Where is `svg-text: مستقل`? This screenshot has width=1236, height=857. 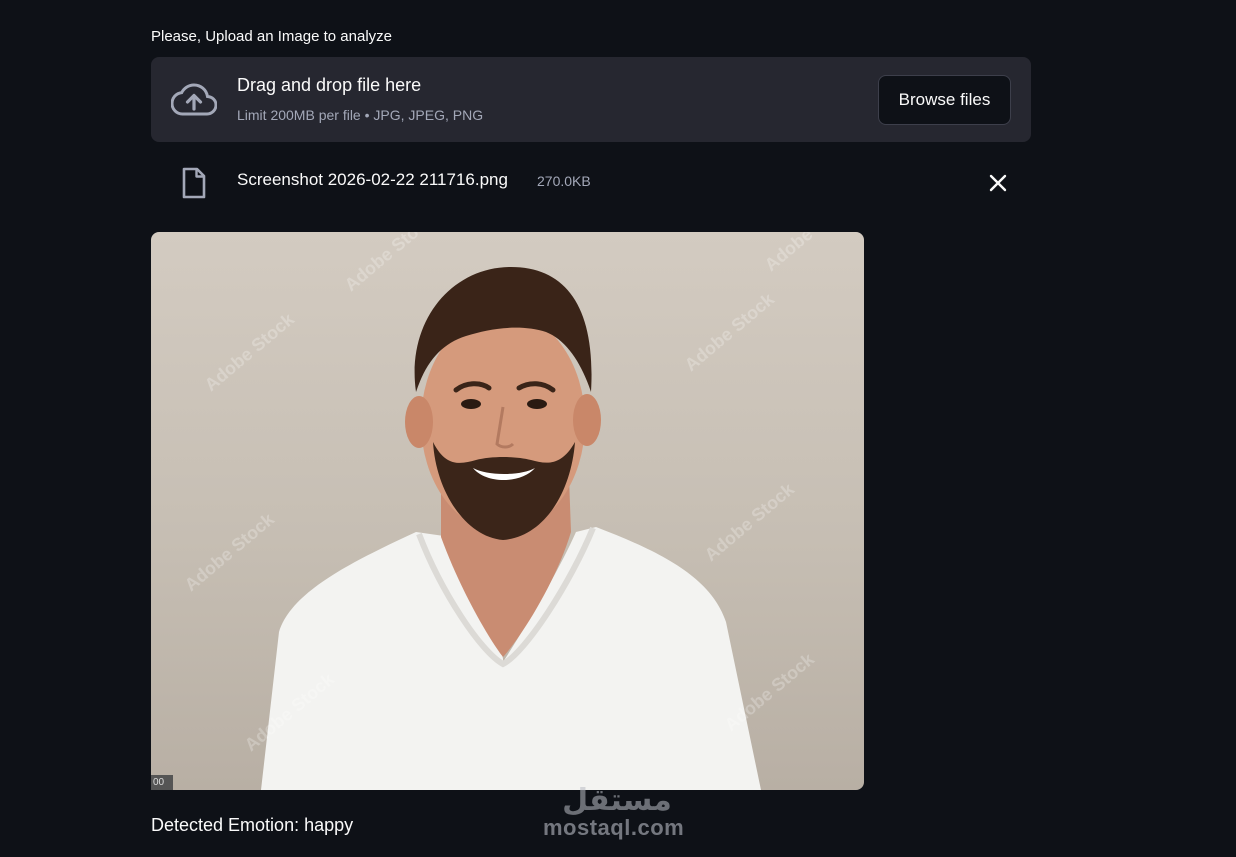
svg-text: مستقل is located at coordinates (617, 800).